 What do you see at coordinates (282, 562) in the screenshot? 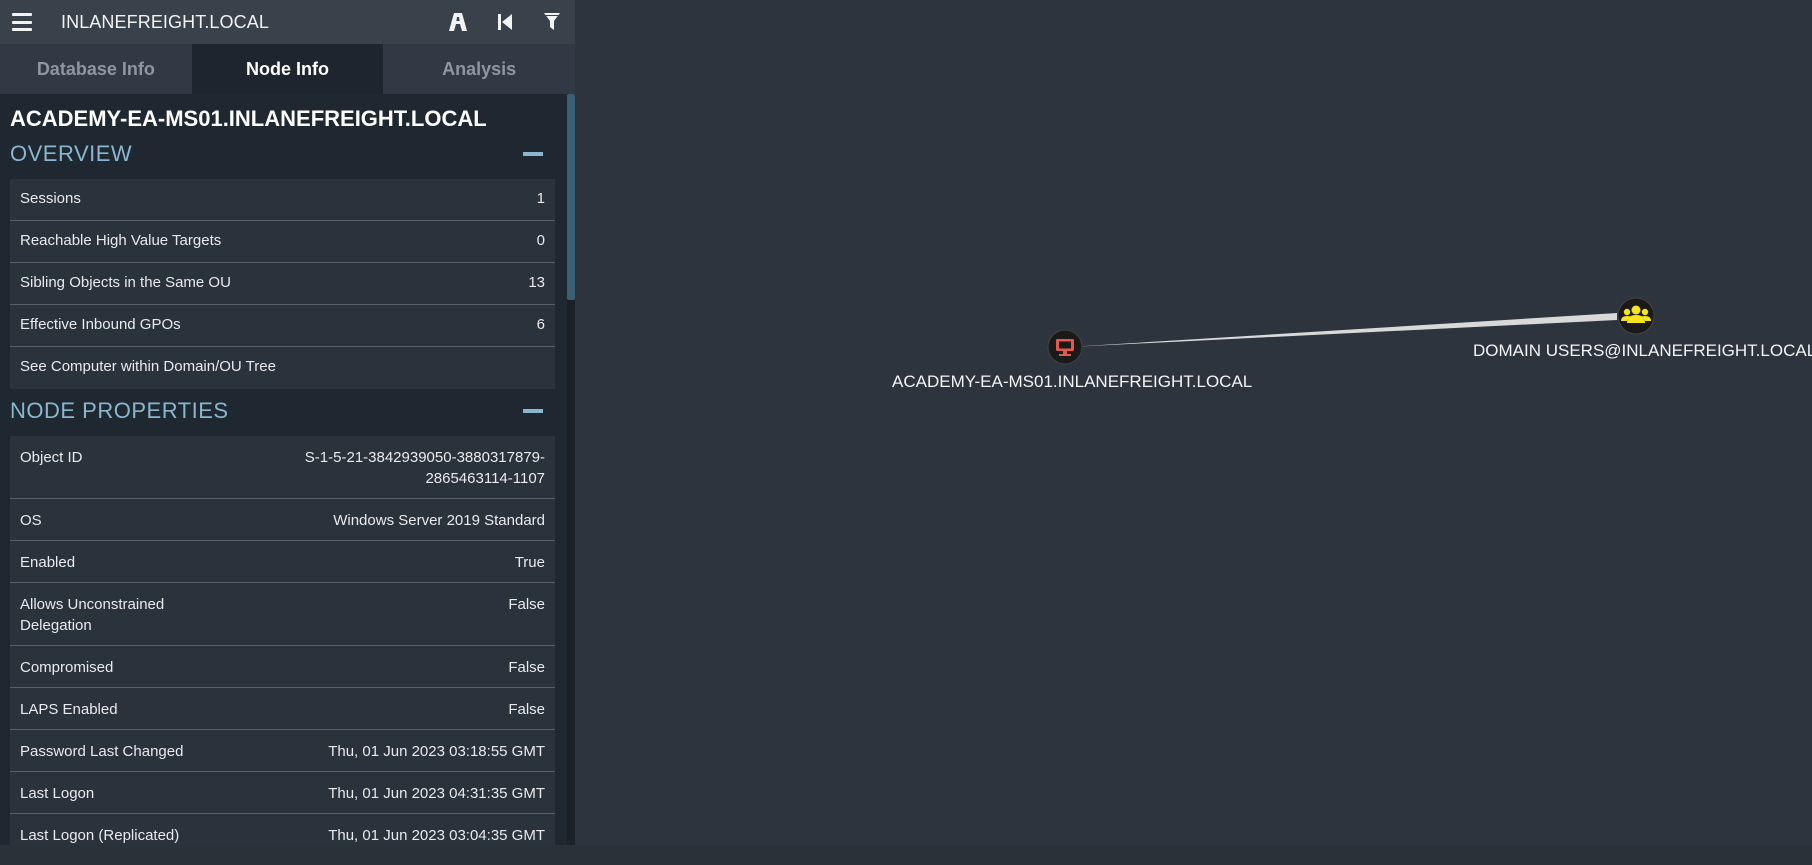
I see `property-row-enabled: Enabled True` at bounding box center [282, 562].